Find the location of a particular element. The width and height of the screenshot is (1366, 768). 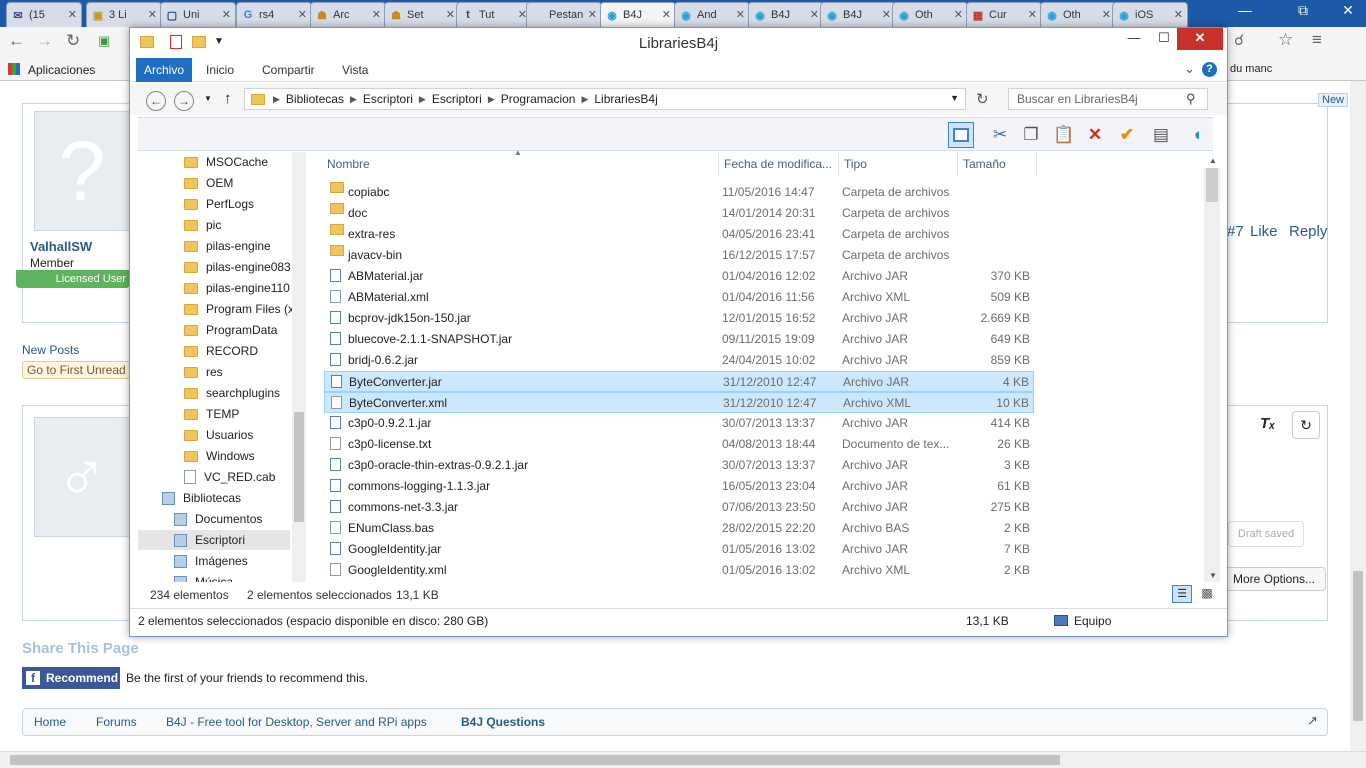

tab-13: ▦ Cur ✕ is located at coordinates (1004, 14).